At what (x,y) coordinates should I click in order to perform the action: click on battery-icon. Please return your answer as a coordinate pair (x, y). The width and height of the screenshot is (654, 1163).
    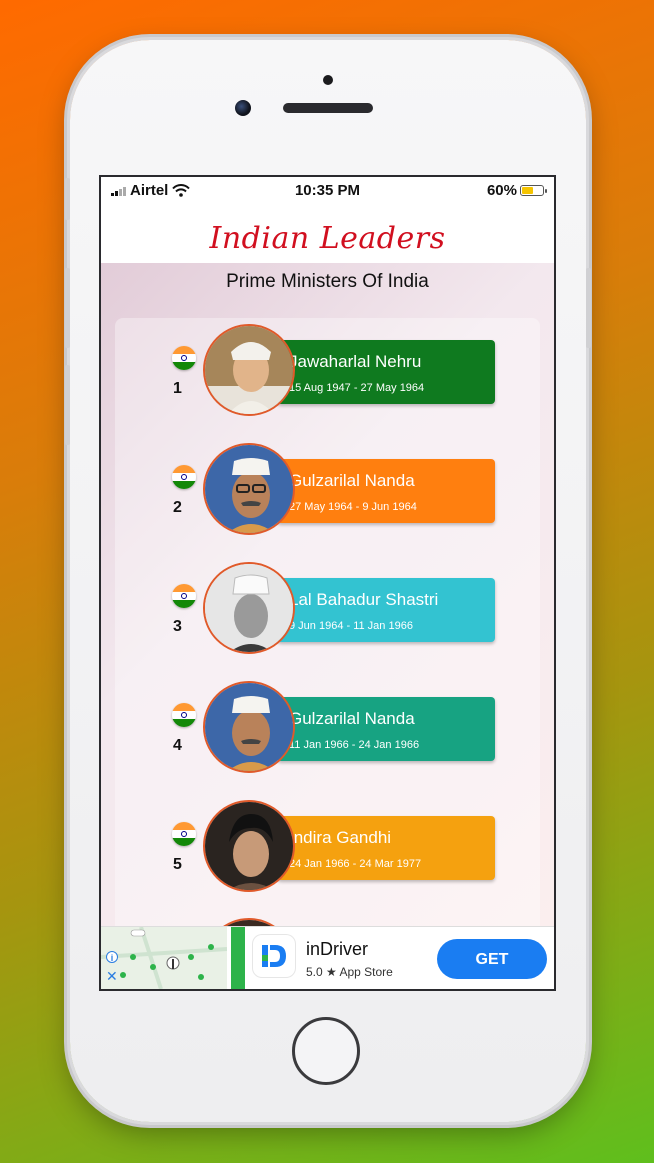
    Looking at the image, I should click on (533, 190).